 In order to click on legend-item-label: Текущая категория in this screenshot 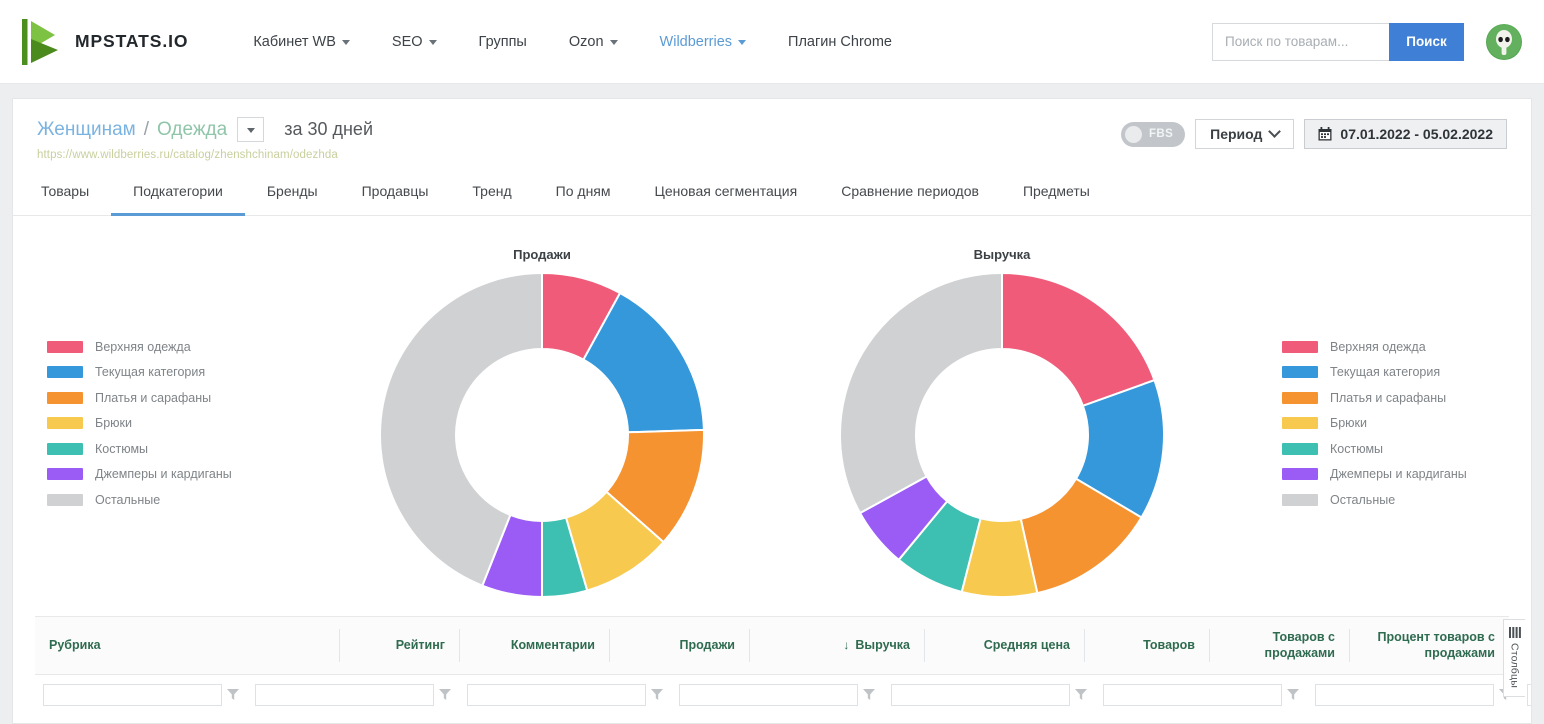, I will do `click(1385, 372)`.